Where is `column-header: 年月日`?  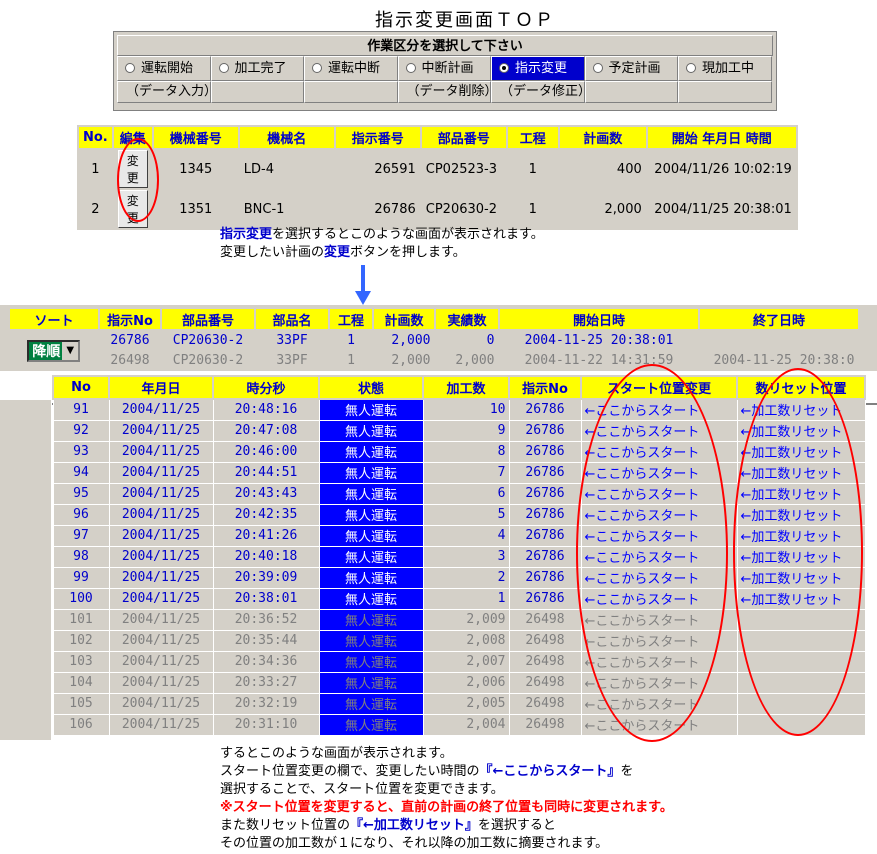 column-header: 年月日 is located at coordinates (161, 387).